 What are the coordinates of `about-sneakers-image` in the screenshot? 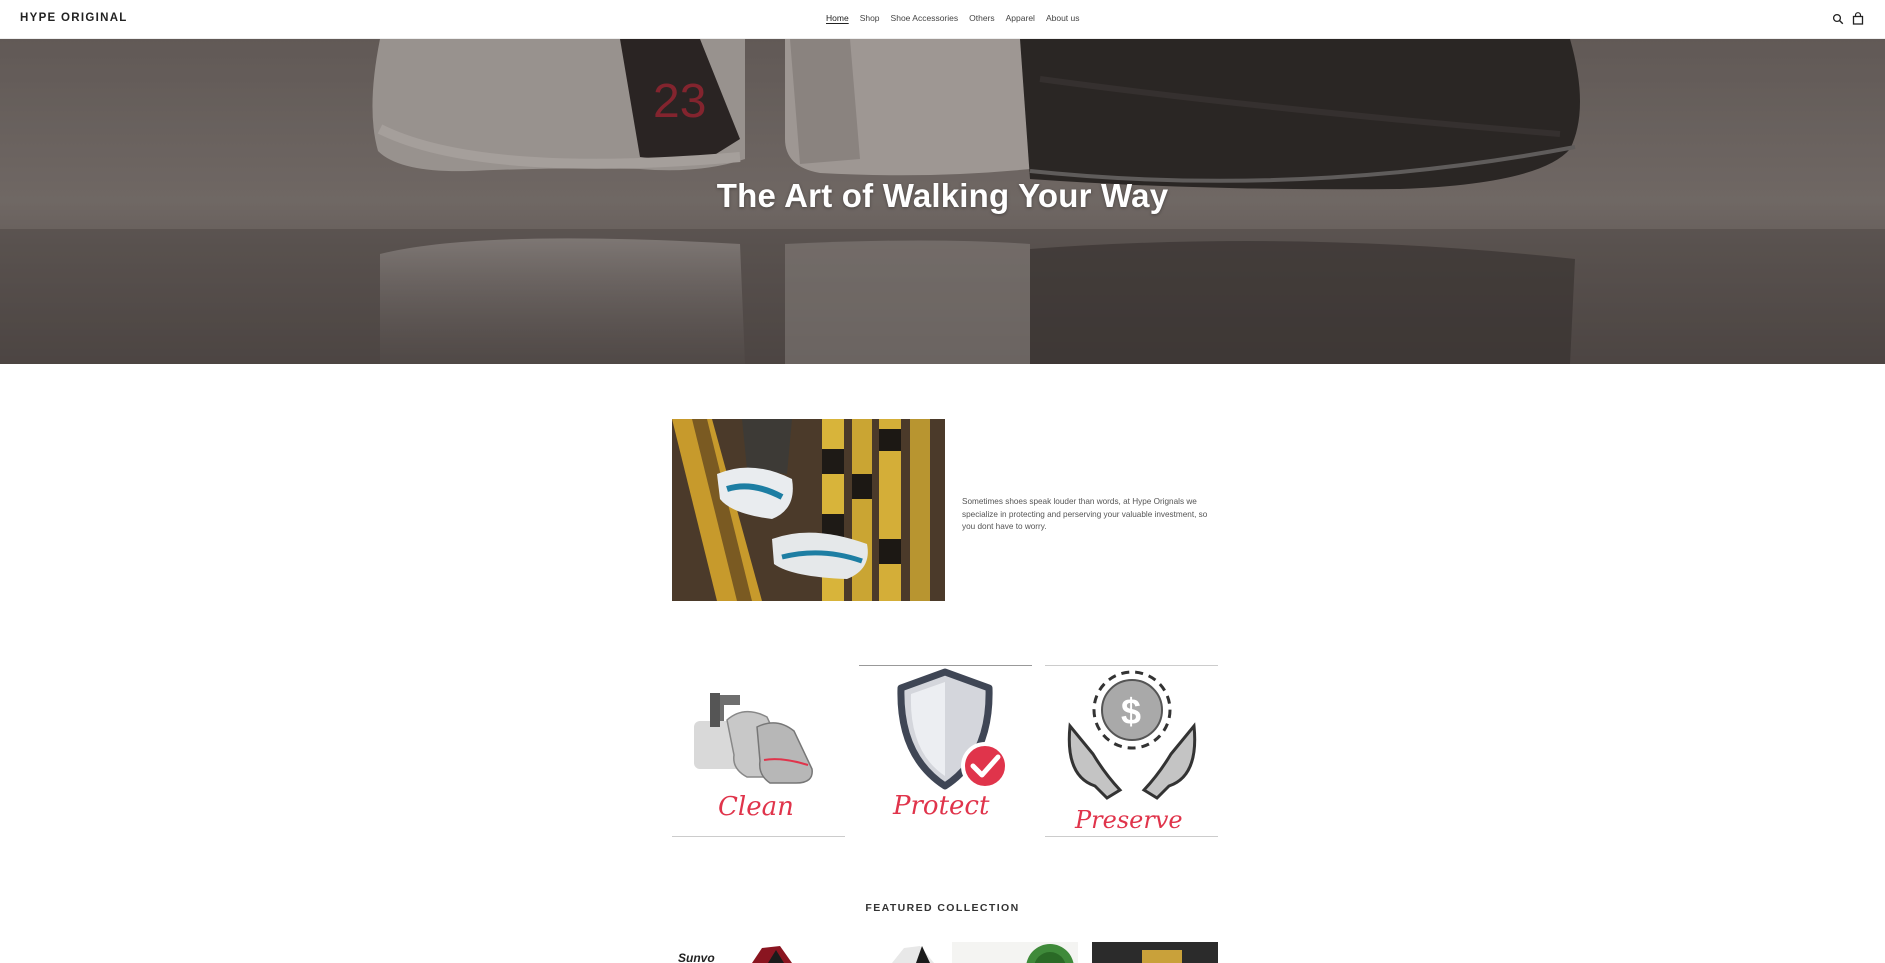 It's located at (808, 510).